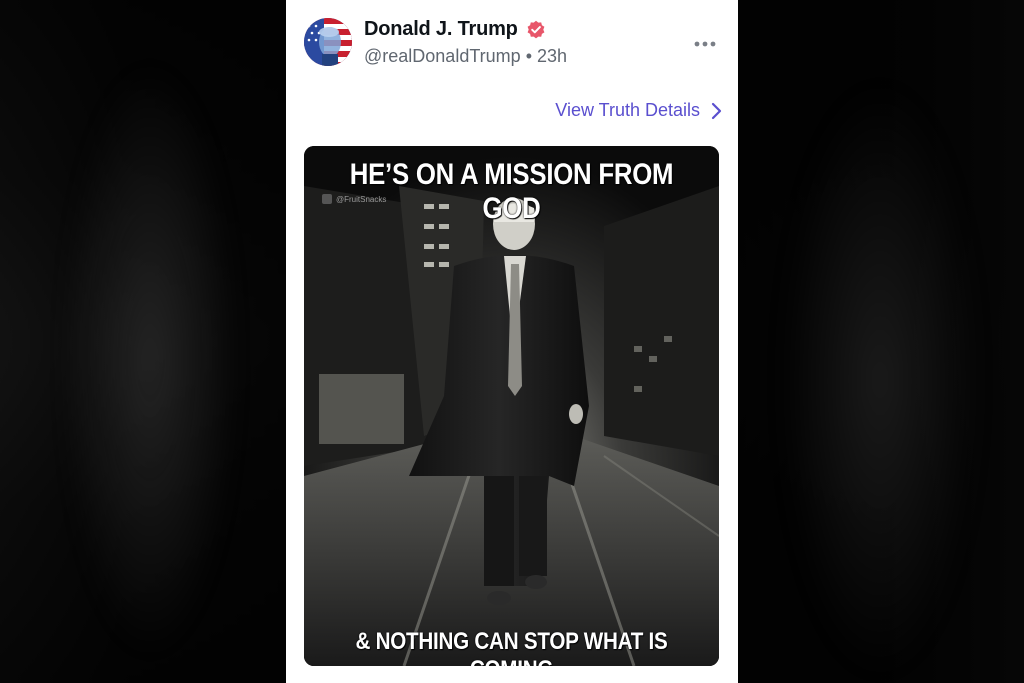 Image resolution: width=1024 pixels, height=683 pixels. Describe the element at coordinates (442, 56) in the screenshot. I see `author-handle: @realDonaldTrump` at that location.